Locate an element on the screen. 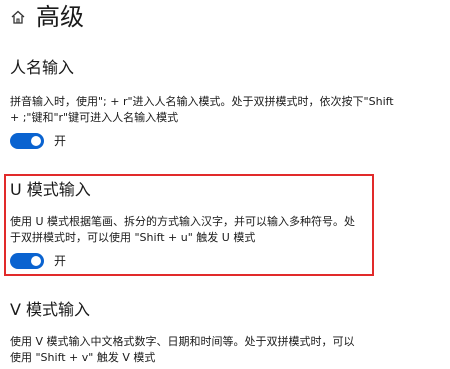  page-header: 高级 is located at coordinates (47, 17).